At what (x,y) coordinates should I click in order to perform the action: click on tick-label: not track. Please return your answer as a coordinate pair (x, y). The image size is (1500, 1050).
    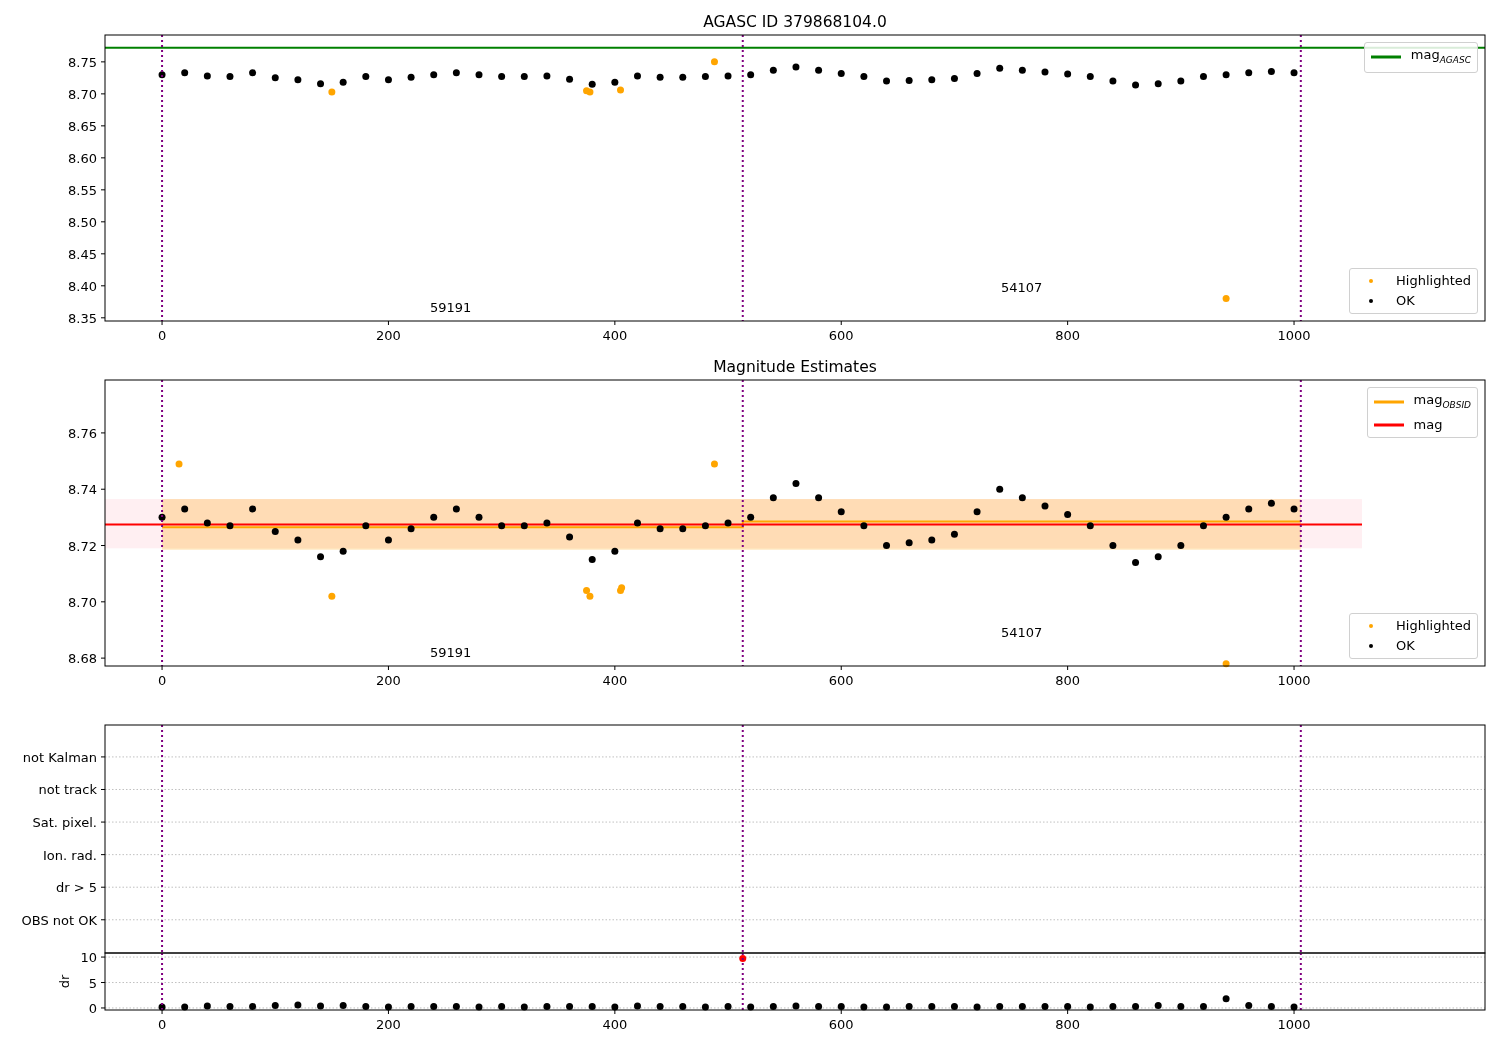
    Looking at the image, I should click on (67, 790).